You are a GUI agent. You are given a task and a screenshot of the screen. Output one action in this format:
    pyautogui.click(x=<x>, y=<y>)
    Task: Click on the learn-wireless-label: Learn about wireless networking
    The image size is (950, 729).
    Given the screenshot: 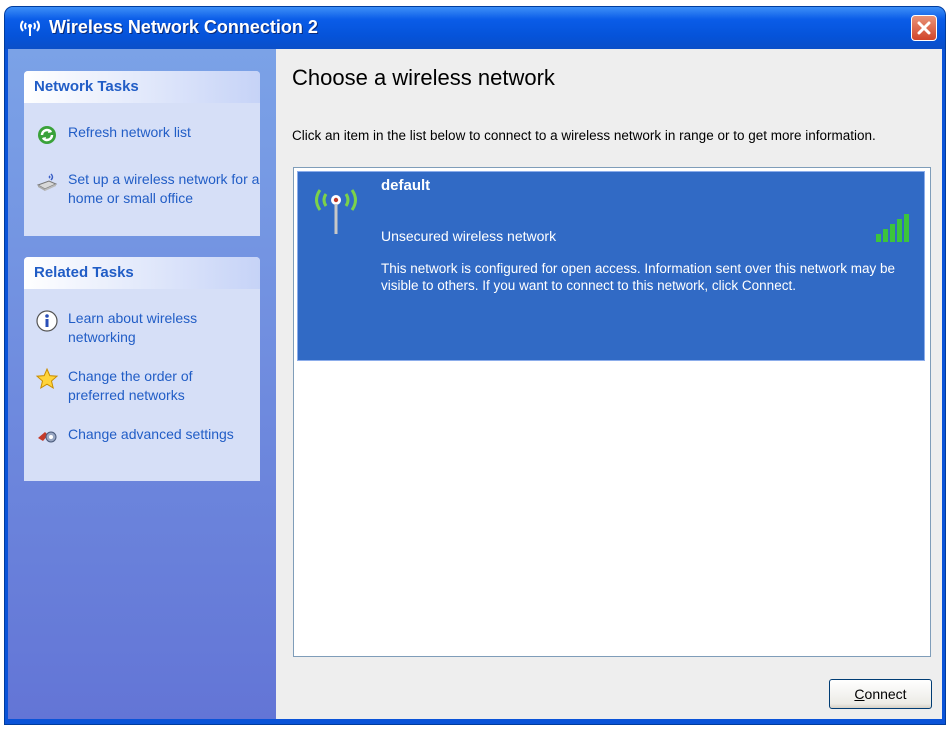 What is the action you would take?
    pyautogui.click(x=133, y=327)
    